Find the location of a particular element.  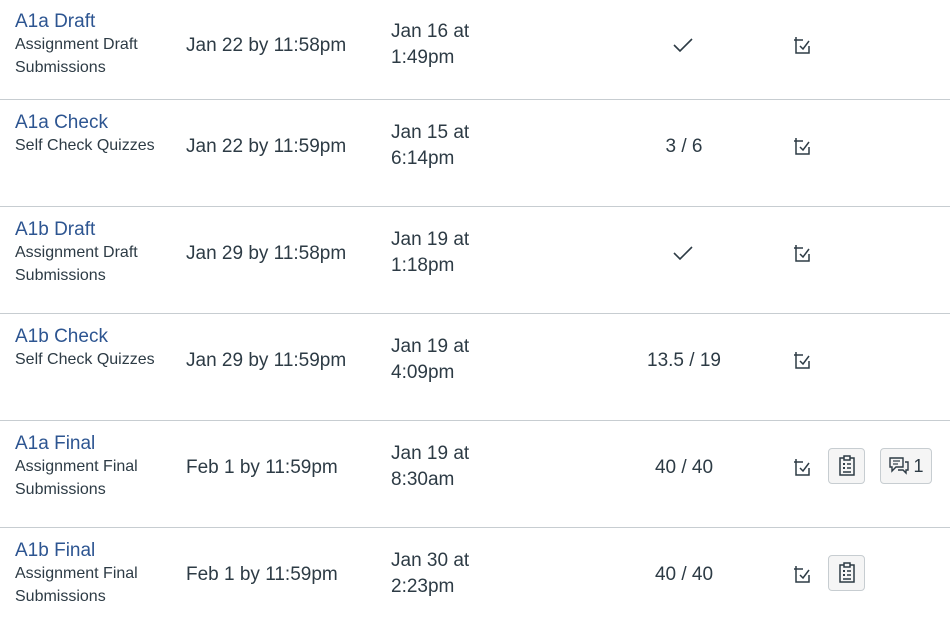

submitted-date: Jan 30 at 2:23pm is located at coordinates (441, 574).